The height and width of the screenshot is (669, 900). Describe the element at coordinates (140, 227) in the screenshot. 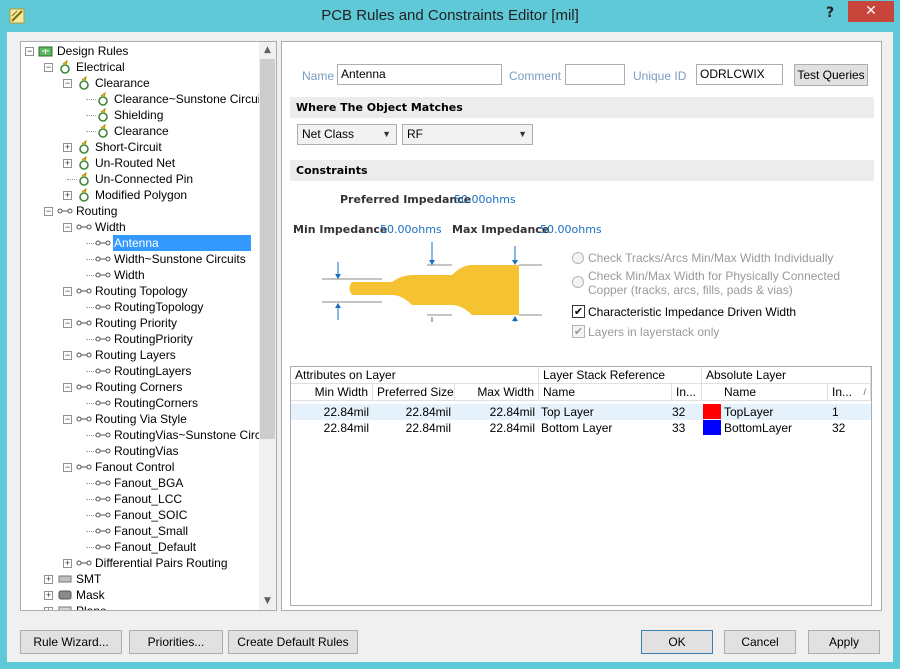

I see `tree-item: − Width` at that location.